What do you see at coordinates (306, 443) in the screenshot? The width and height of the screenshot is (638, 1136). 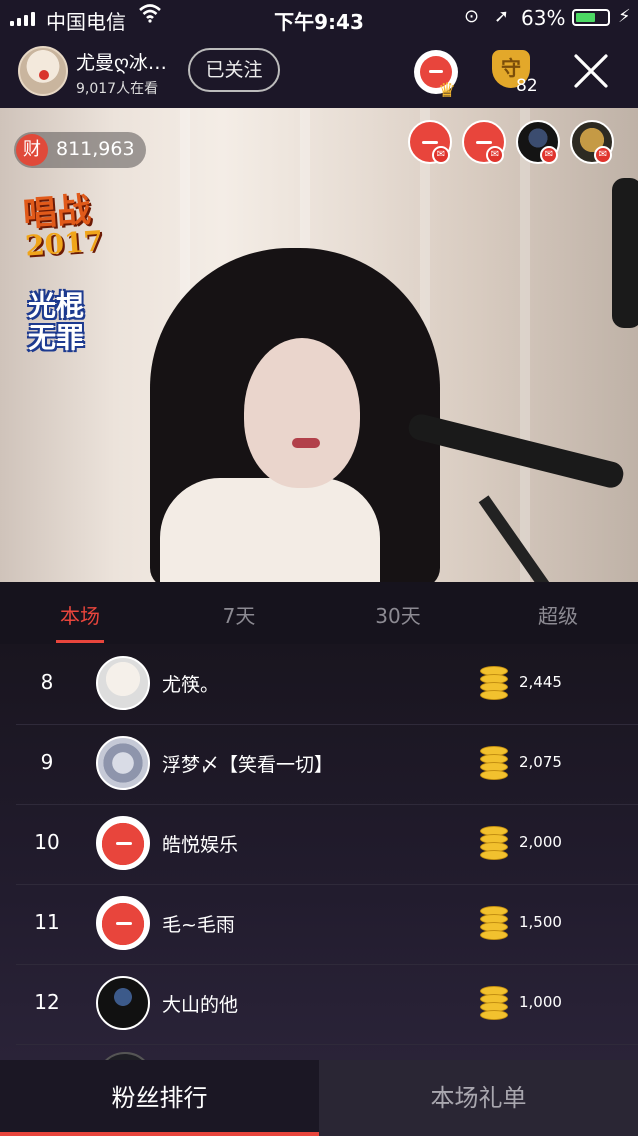 I see `singer-lips` at bounding box center [306, 443].